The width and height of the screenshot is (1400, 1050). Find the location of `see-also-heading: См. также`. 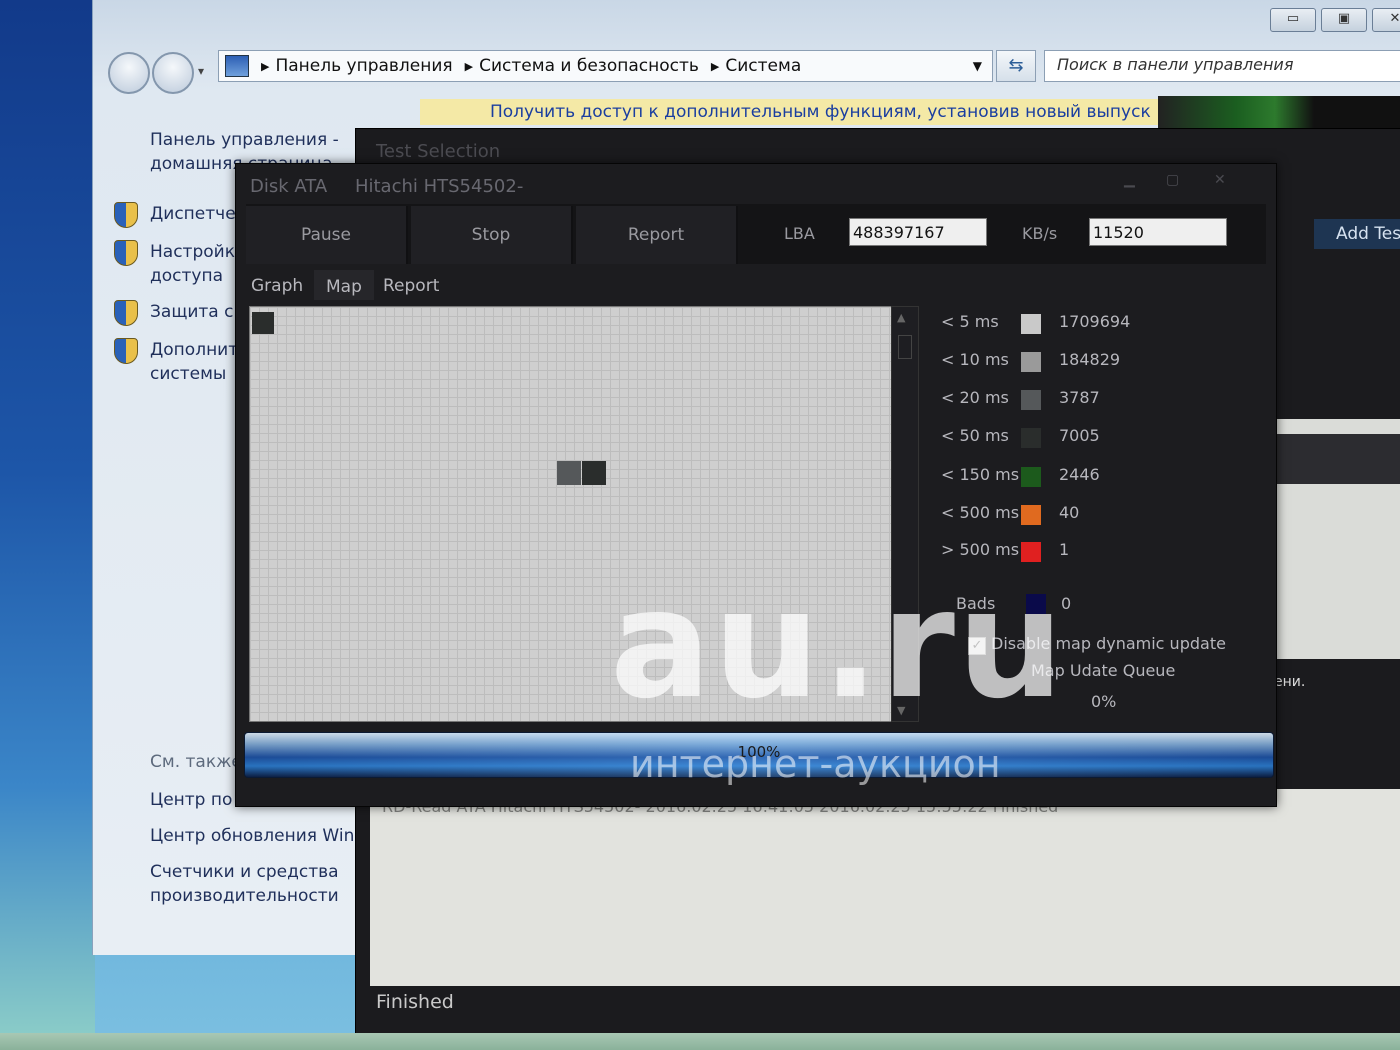

see-also-heading: См. также is located at coordinates (196, 762).